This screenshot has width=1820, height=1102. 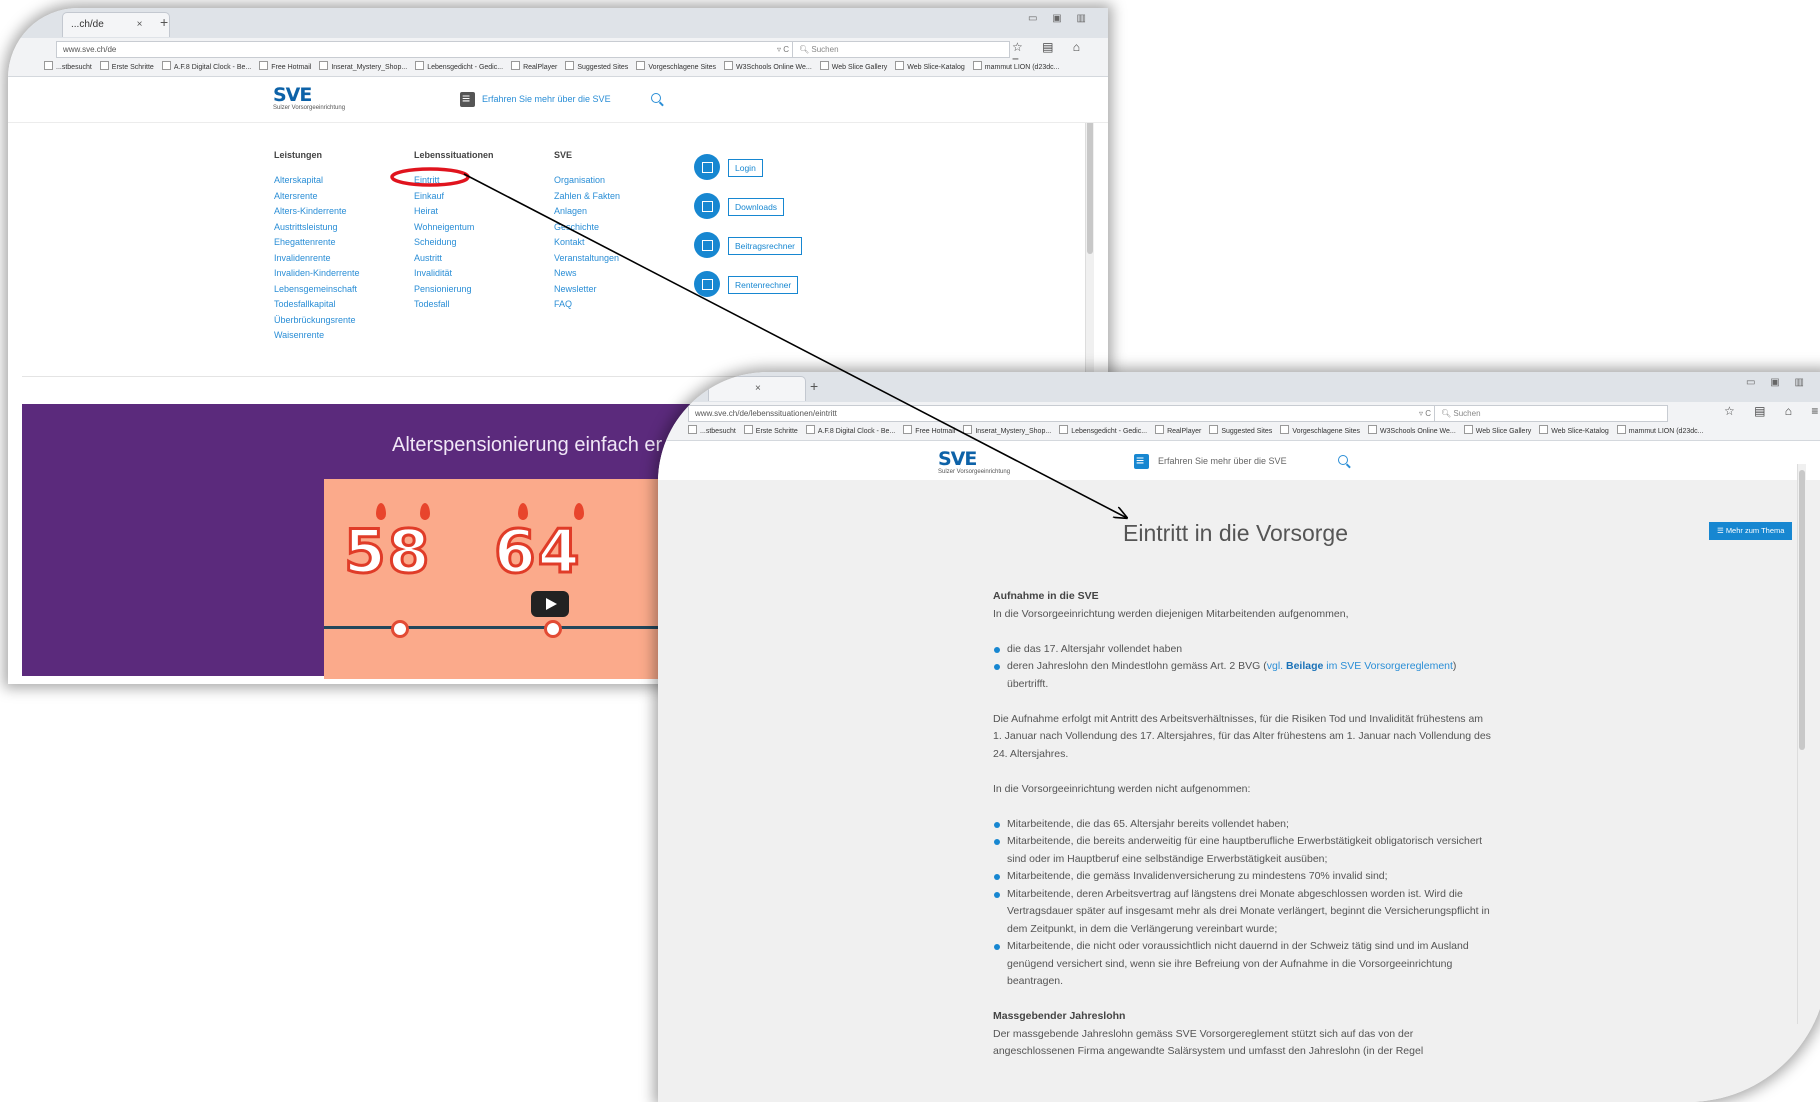 What do you see at coordinates (317, 212) in the screenshot?
I see `menu-link: Alters-Kinderrente` at bounding box center [317, 212].